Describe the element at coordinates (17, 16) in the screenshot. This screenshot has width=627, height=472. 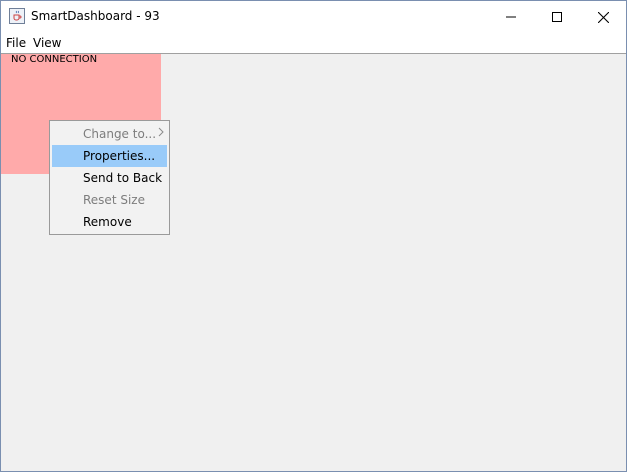
I see `java-coffee-icon` at that location.